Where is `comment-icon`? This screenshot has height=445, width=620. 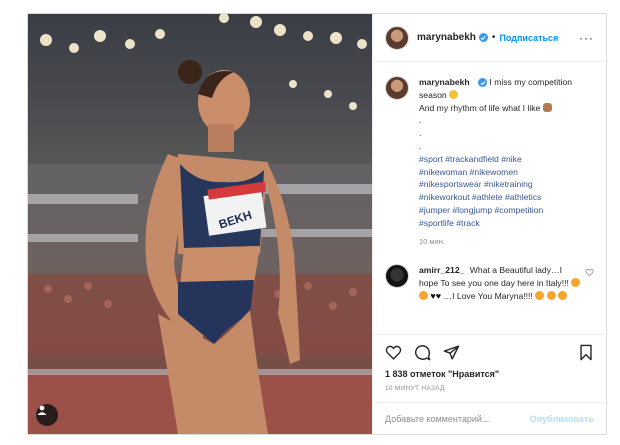 comment-icon is located at coordinates (422, 352).